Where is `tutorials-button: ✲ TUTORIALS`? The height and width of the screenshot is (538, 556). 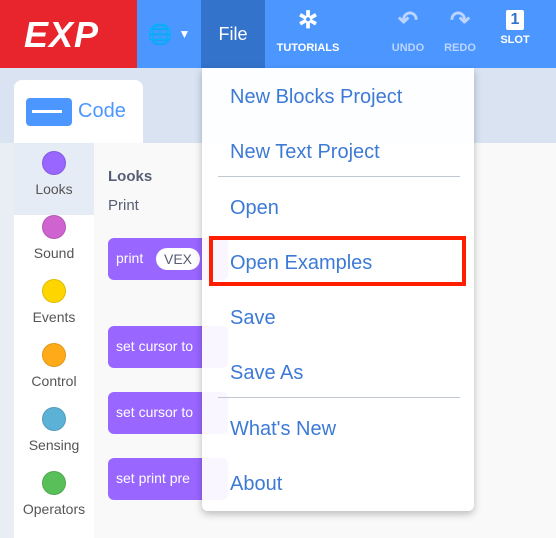 tutorials-button: ✲ TUTORIALS is located at coordinates (308, 34).